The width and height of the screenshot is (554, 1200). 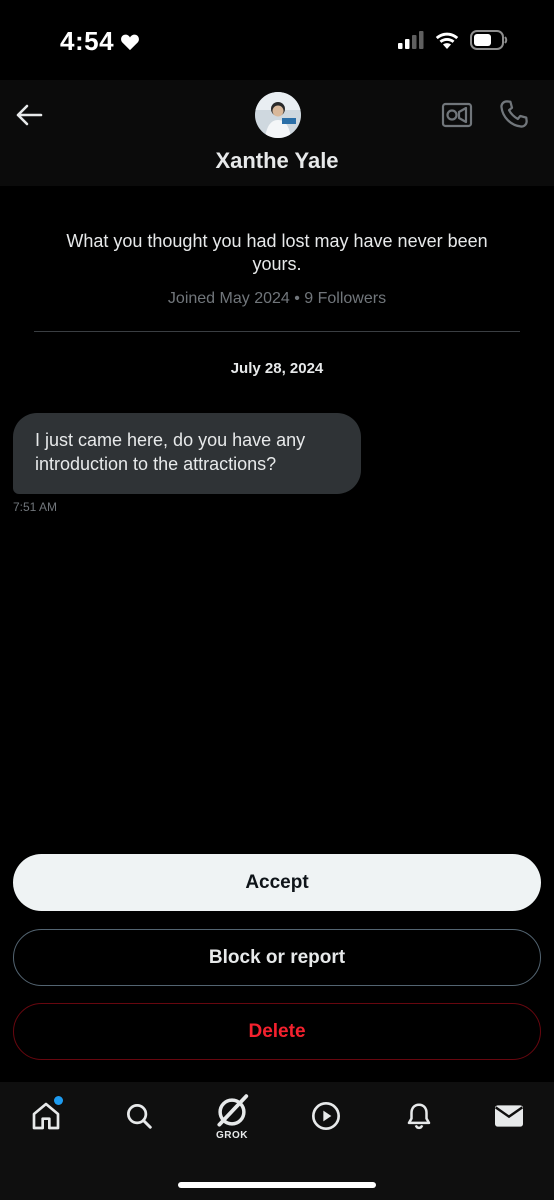 What do you see at coordinates (277, 331) in the screenshot?
I see `divider` at bounding box center [277, 331].